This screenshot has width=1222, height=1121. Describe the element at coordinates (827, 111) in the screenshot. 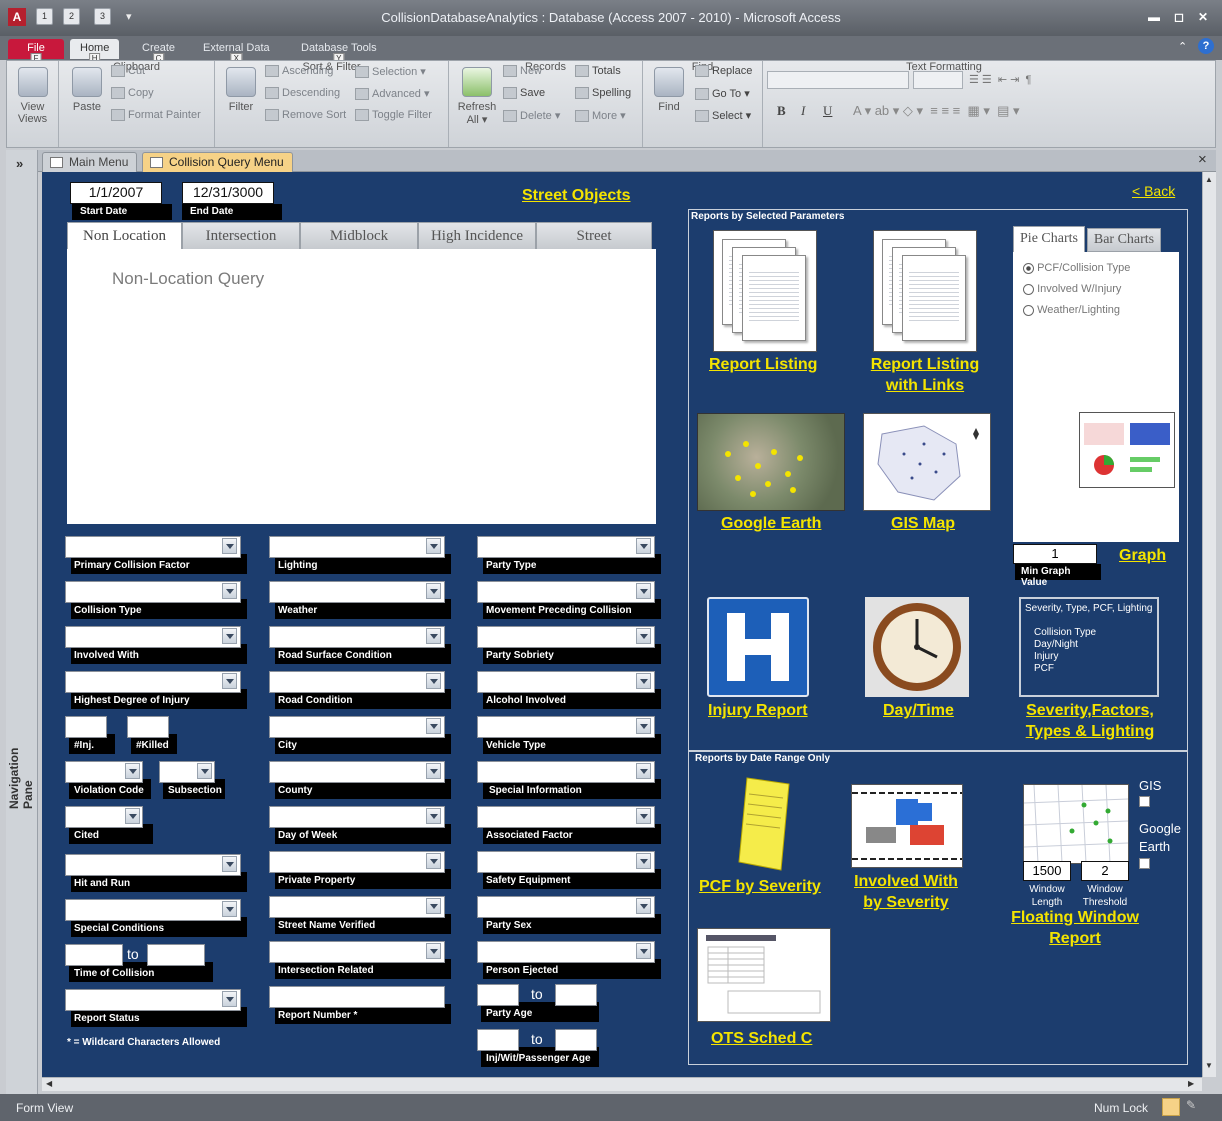

I see `underline-button: U` at that location.